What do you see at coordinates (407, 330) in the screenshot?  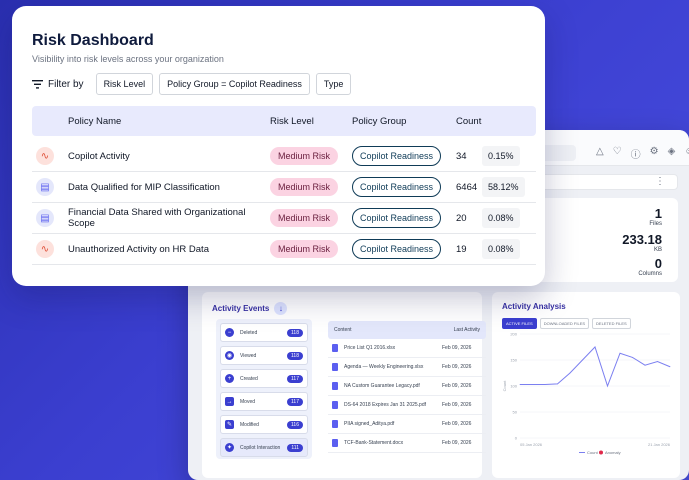 I see `files-table-header: Content Last Activity` at bounding box center [407, 330].